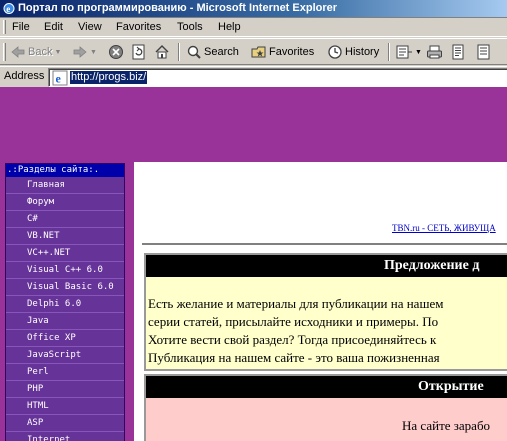 Image resolution: width=507 pixels, height=441 pixels. Describe the element at coordinates (65, 321) in the screenshot. I see `sidebar-item-java: Java` at that location.